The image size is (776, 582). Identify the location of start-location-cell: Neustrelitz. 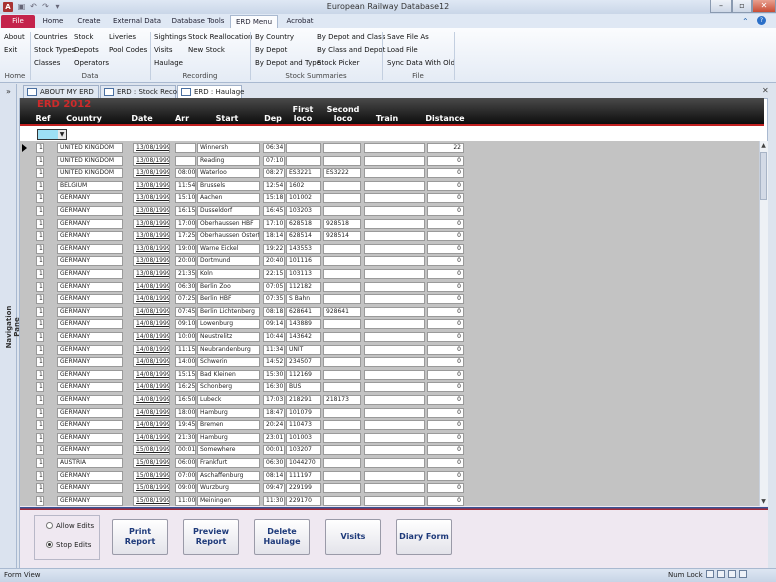
(228, 337).